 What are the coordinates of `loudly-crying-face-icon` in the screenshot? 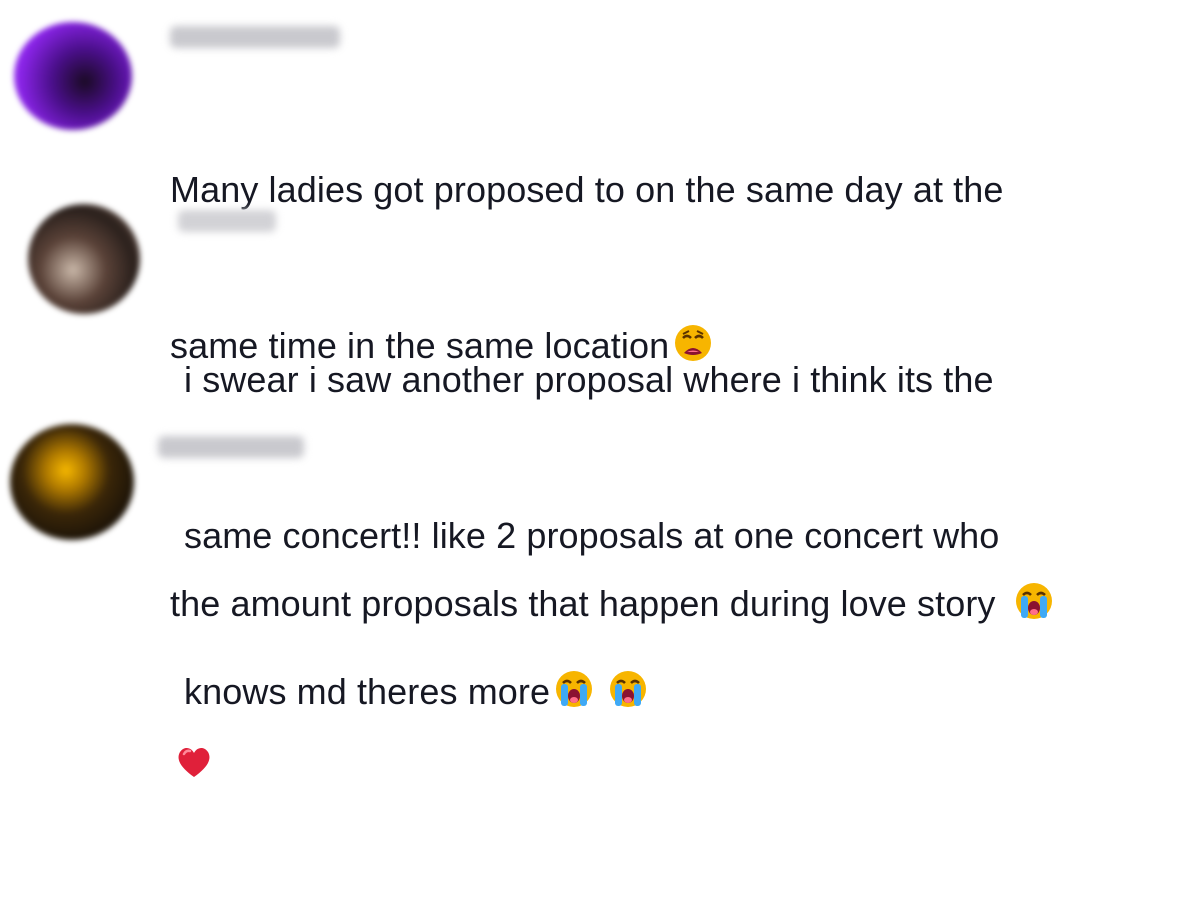 It's located at (1034, 608).